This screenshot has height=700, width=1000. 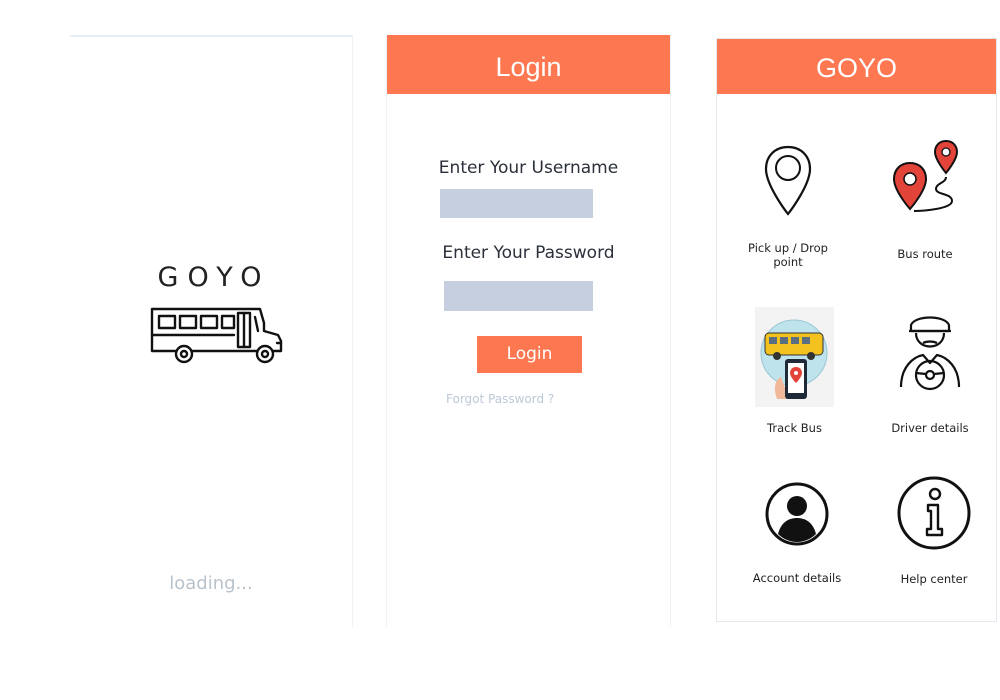 I want to click on login-button: Login, so click(x=529, y=354).